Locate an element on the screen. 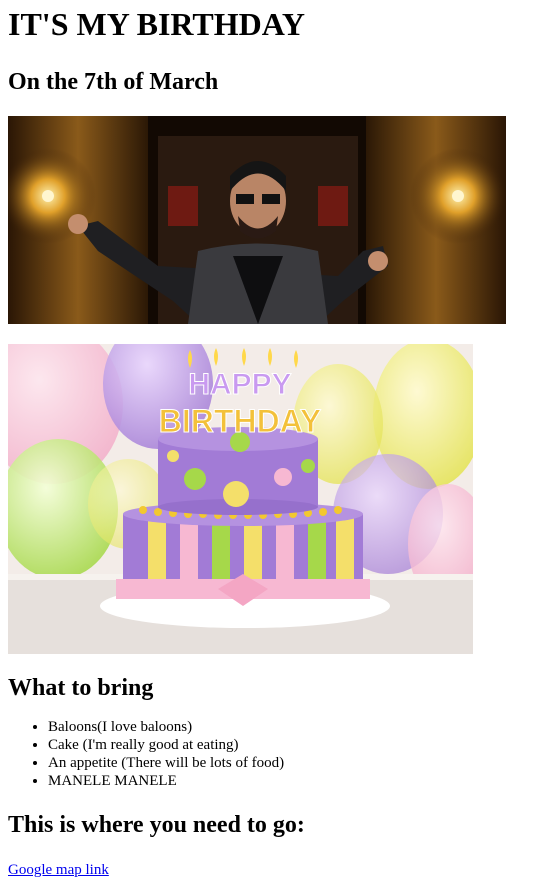 The width and height of the screenshot is (538, 896). location-heading: This is where you need to go: is located at coordinates (156, 825).